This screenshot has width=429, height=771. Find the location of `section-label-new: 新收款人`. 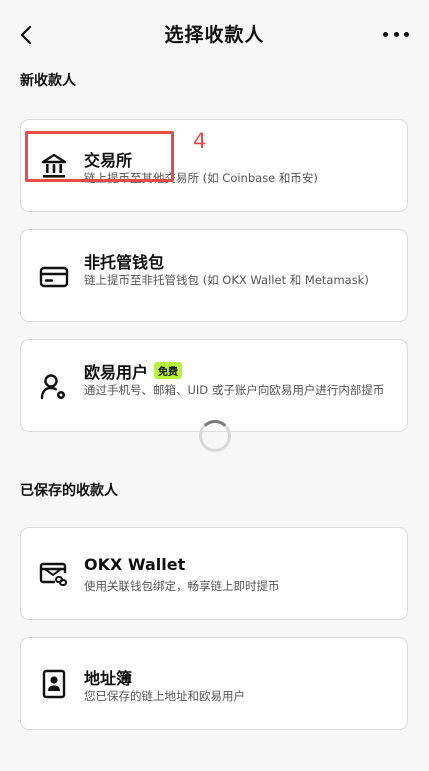

section-label-new: 新收款人 is located at coordinates (48, 81).